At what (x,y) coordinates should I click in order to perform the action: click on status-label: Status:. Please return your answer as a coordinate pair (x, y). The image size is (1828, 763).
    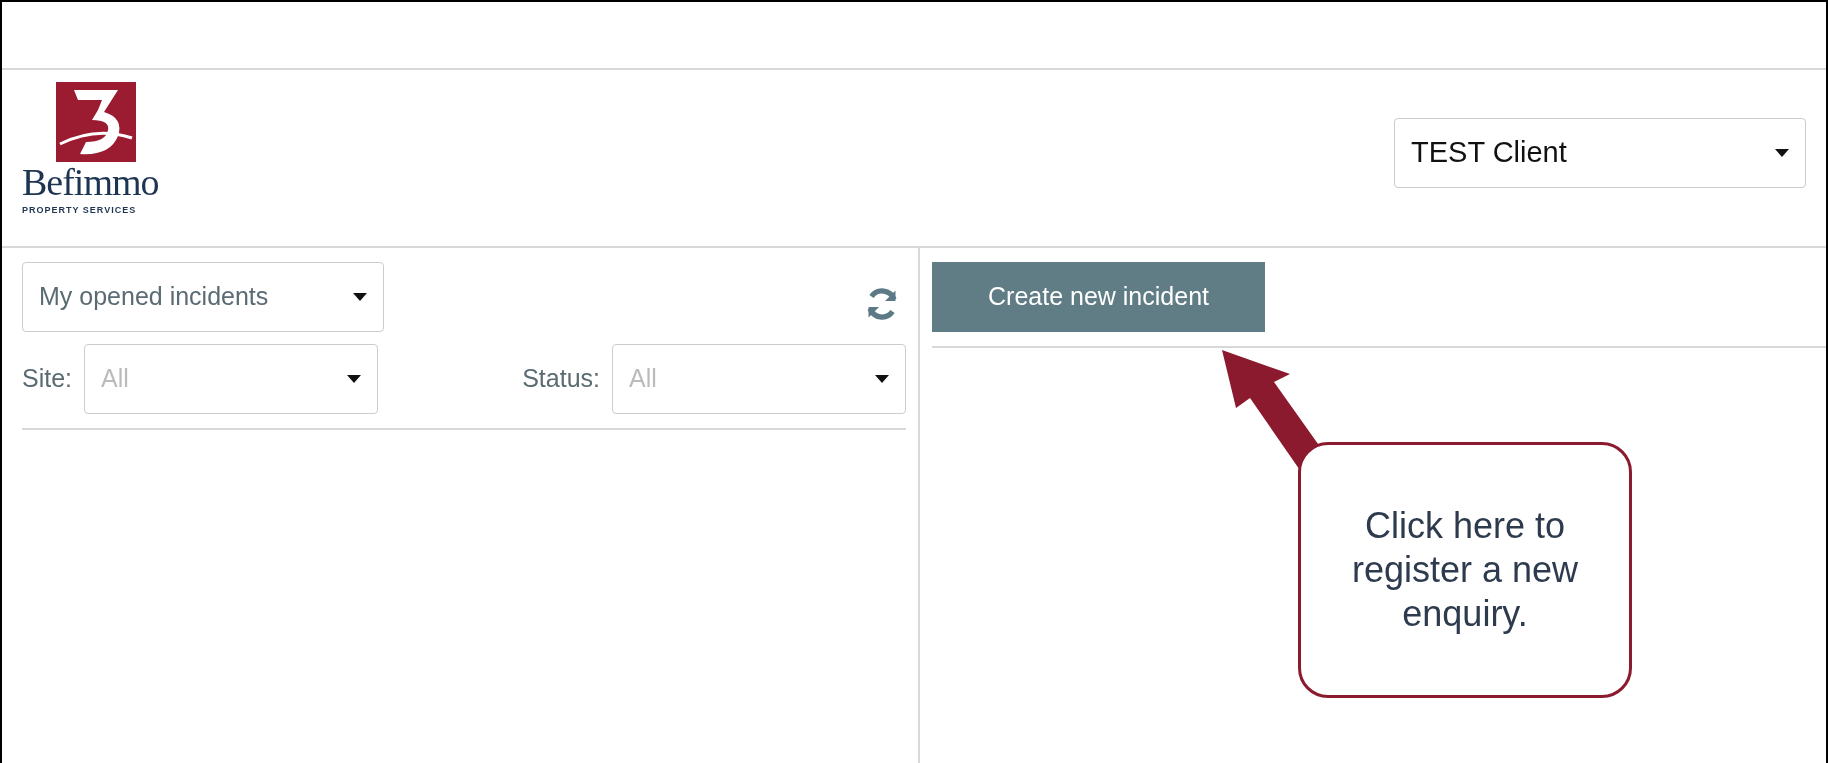
    Looking at the image, I should click on (561, 379).